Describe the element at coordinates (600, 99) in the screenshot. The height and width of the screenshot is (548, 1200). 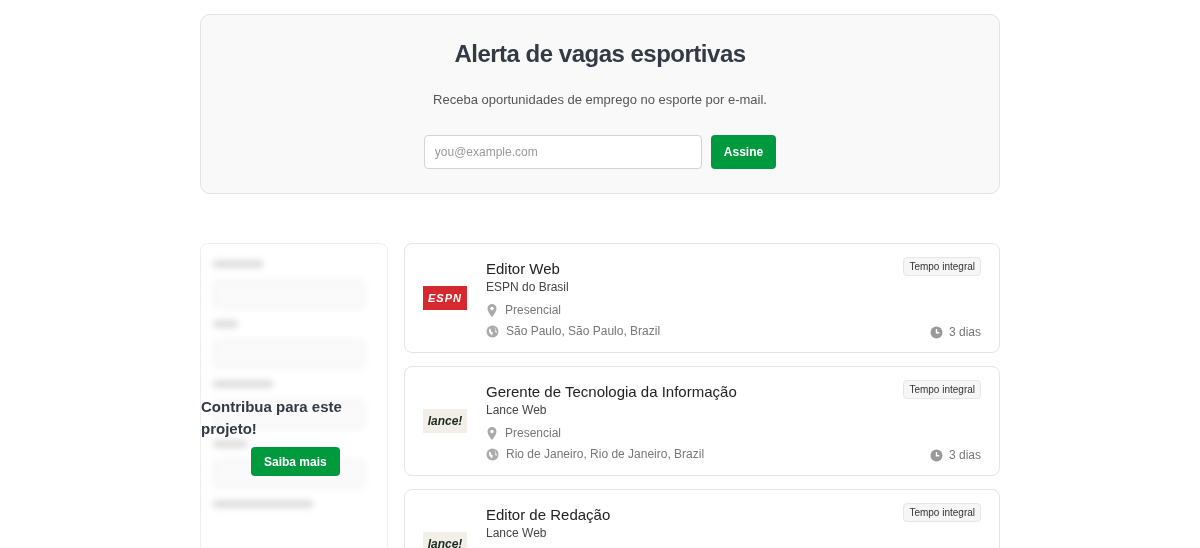
I see `alert-subtitle: Receba oportunidades de emprego no esporte por e-mail.` at that location.